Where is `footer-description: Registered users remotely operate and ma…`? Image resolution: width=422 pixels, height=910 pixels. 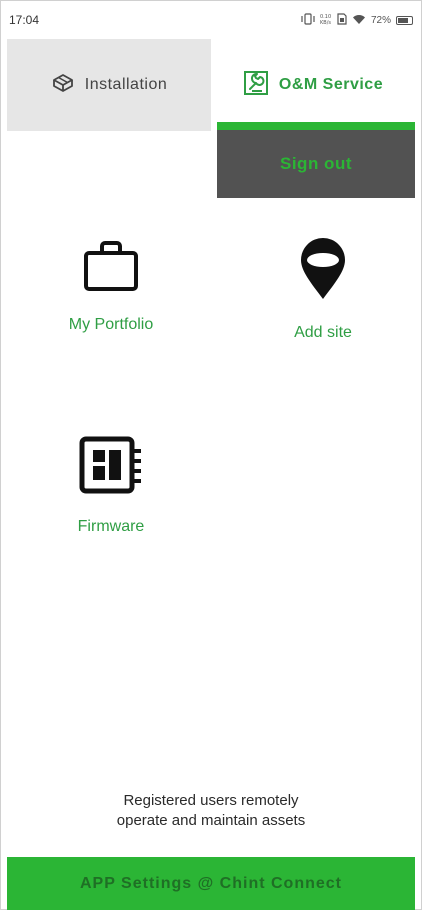
footer-description: Registered users remotely operate and ma… is located at coordinates (211, 811).